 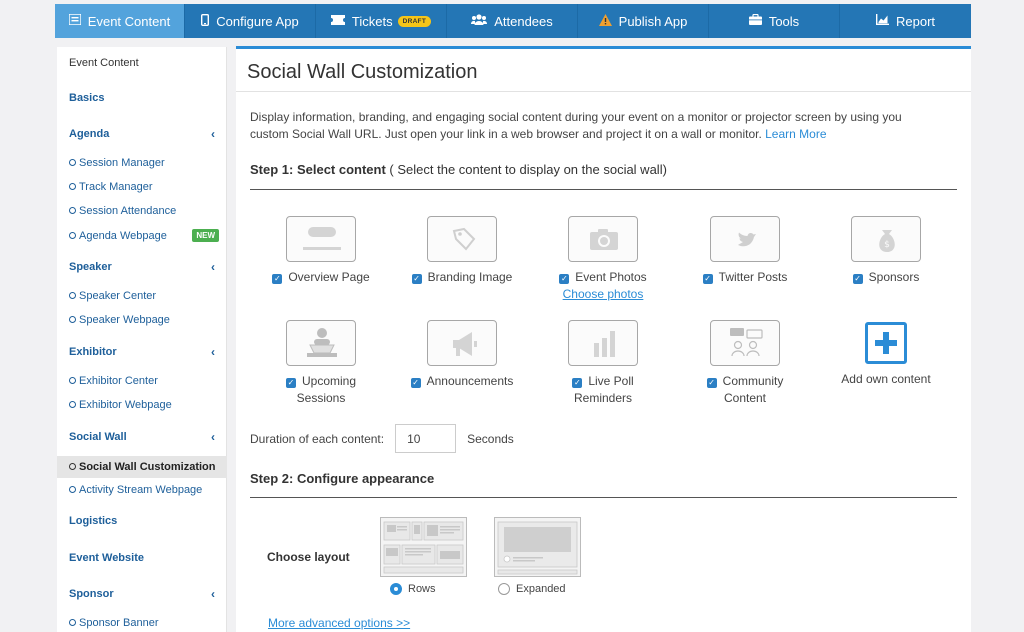 I want to click on layout-rows-option: Rows, so click(x=413, y=589).